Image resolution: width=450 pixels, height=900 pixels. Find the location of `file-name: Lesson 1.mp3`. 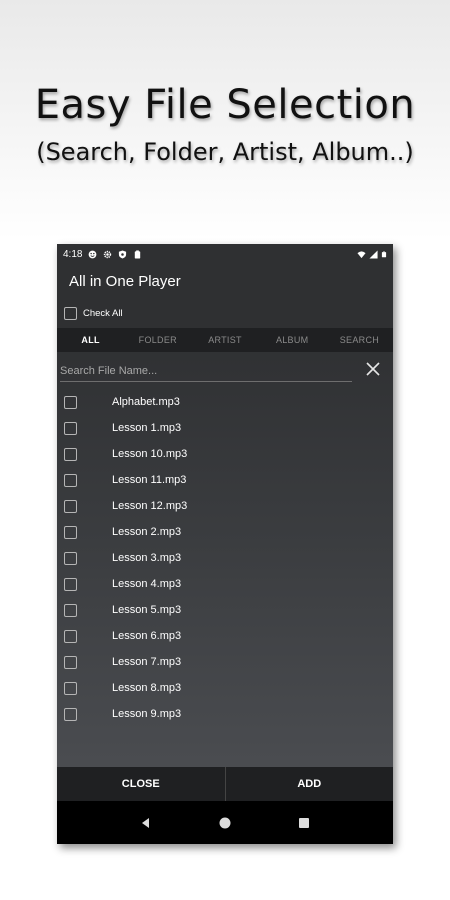

file-name: Lesson 1.mp3 is located at coordinates (147, 428).